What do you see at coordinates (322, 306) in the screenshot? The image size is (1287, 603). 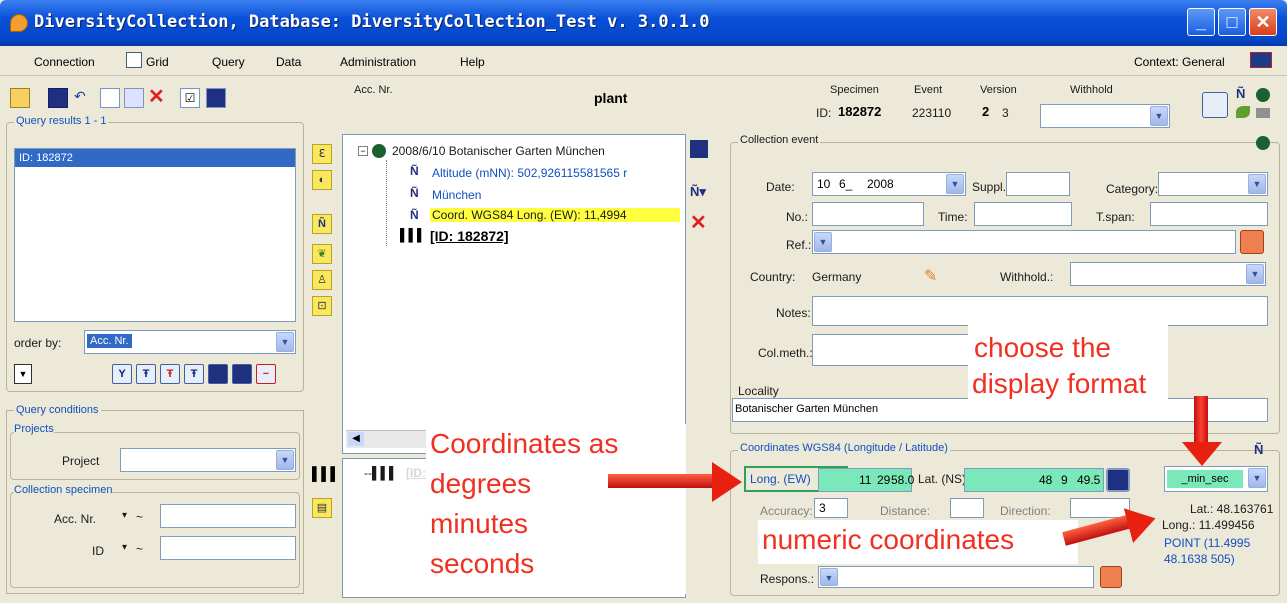 I see `hierarchy-icon: ⊡` at bounding box center [322, 306].